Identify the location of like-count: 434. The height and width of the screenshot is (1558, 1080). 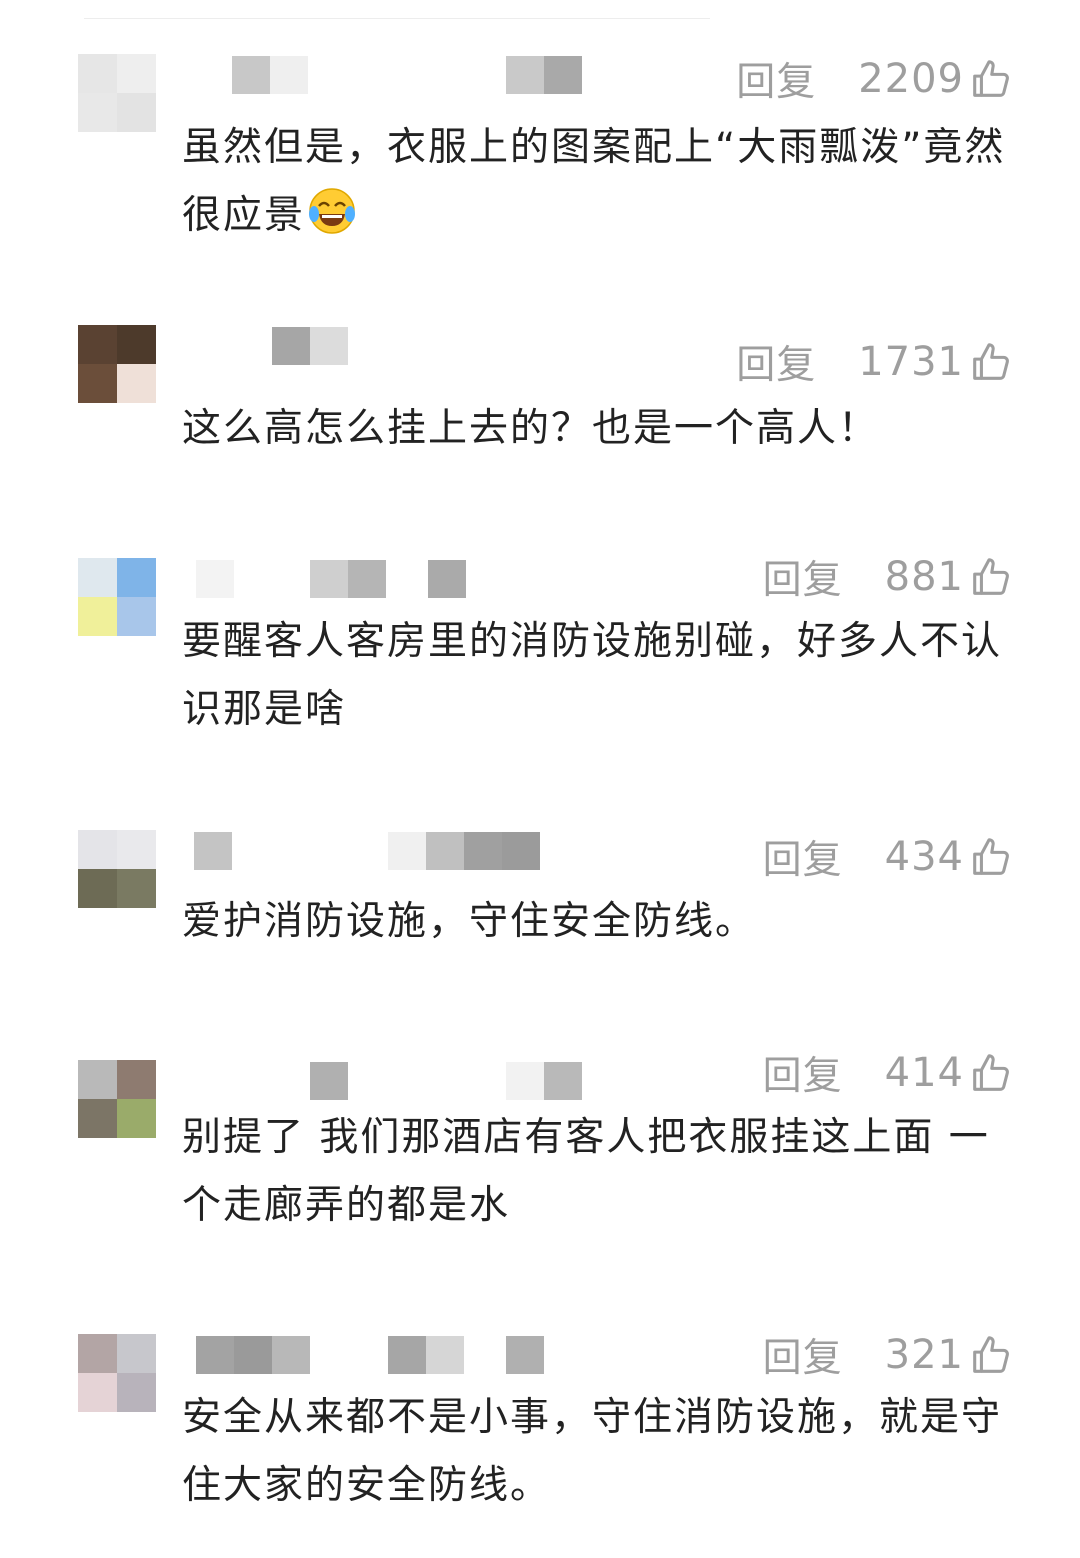
(924, 857).